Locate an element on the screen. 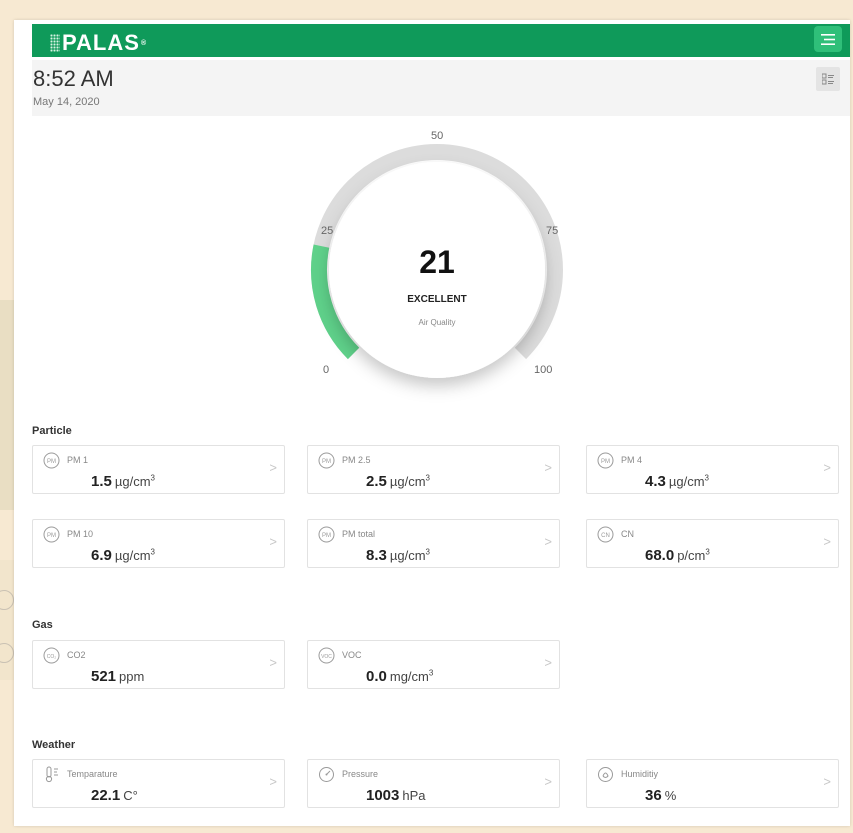 The image size is (853, 833). sensor-reading: 521 ppm is located at coordinates (117, 676).